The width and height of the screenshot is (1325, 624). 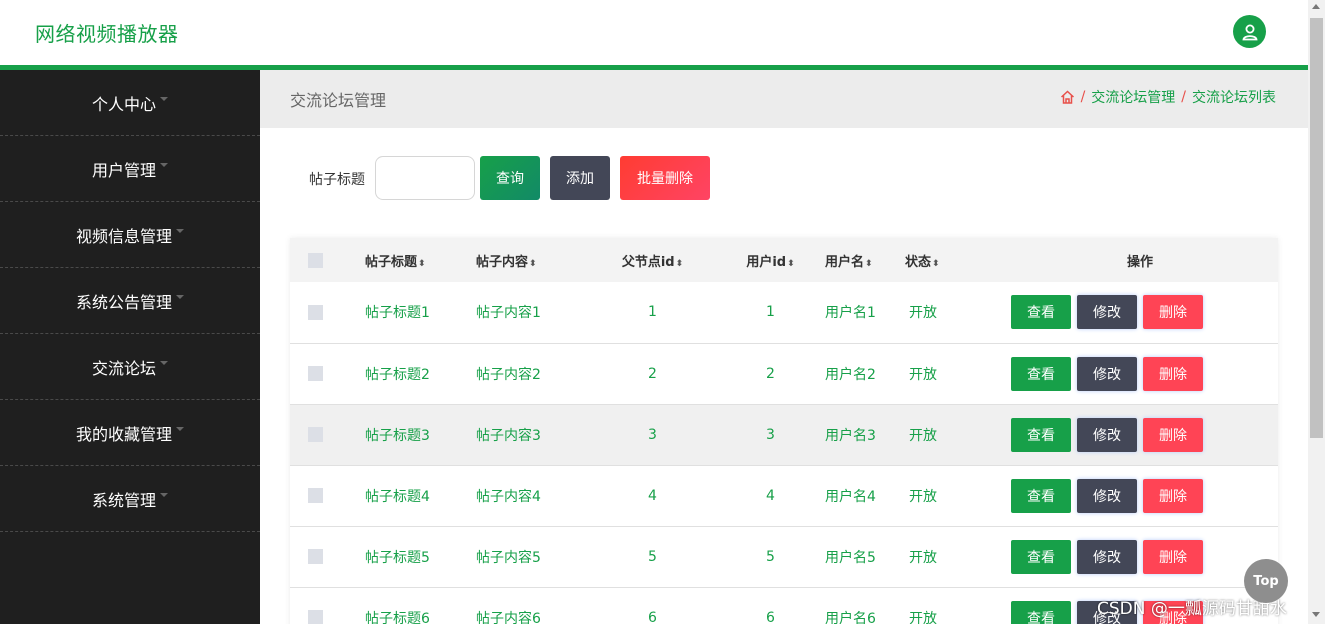 I want to click on home-icon, so click(x=1067, y=97).